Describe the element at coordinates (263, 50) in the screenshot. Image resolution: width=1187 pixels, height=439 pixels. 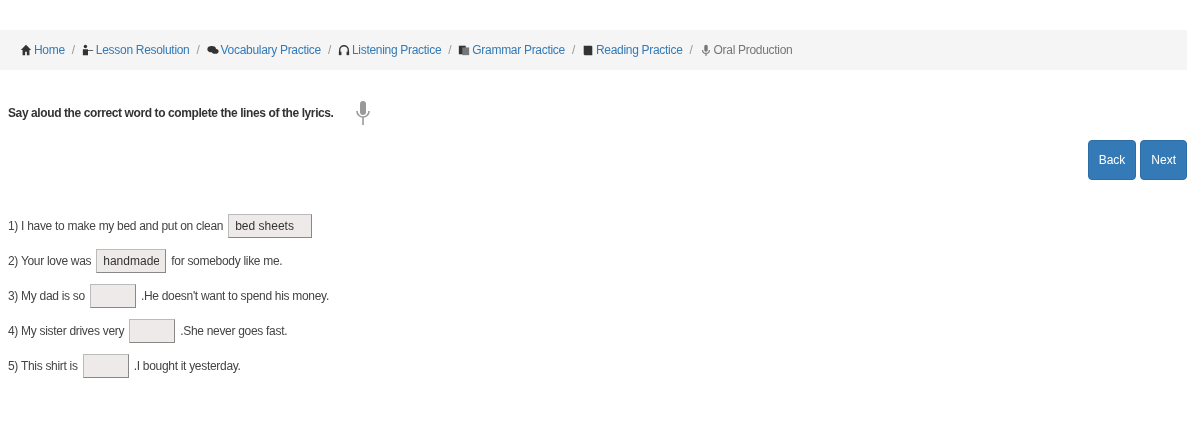
I see `breadcrumb-link: Vocabulary Practice` at that location.